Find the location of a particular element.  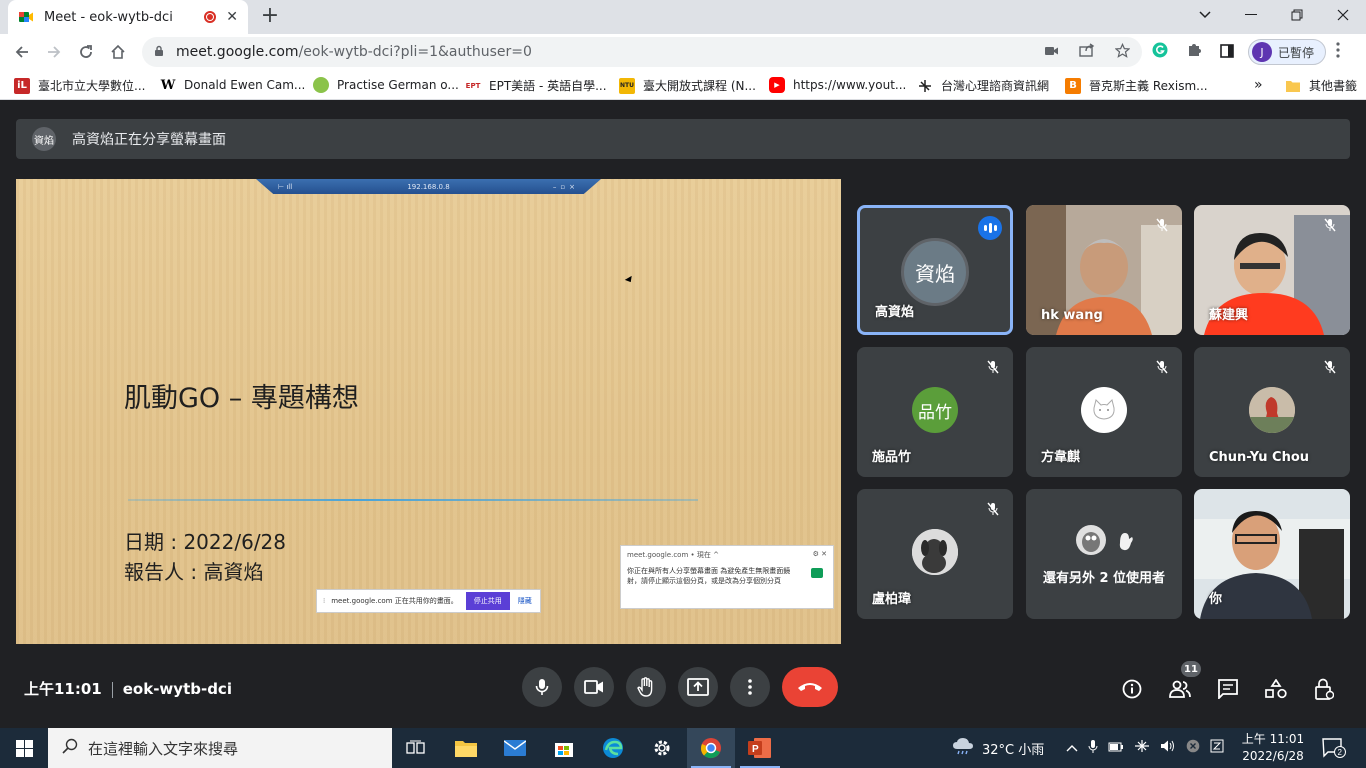

bookmarks-overflow-icon: » is located at coordinates (1258, 85).